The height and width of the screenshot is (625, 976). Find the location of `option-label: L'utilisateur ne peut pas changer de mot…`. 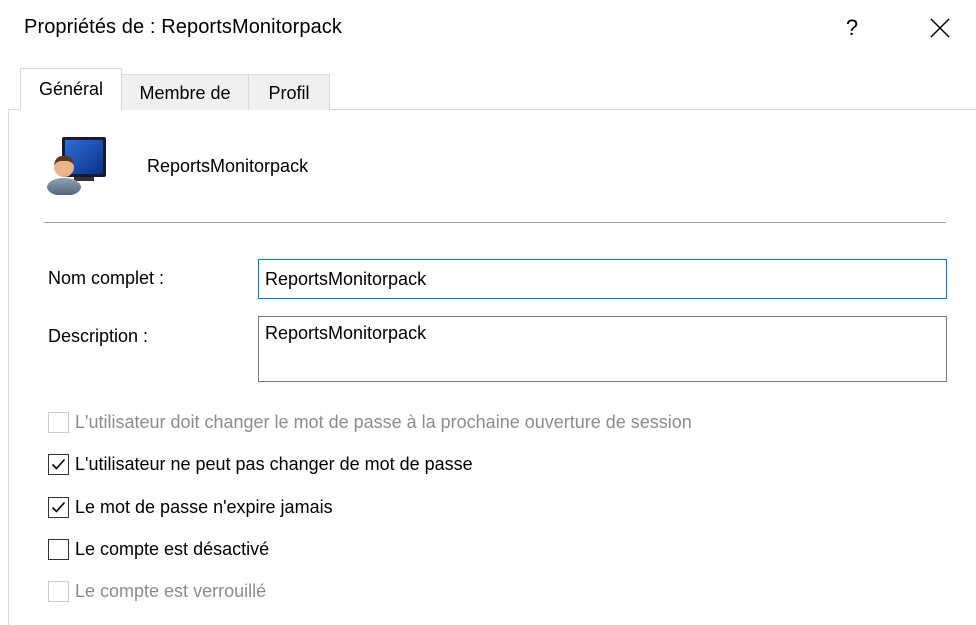

option-label: L'utilisateur ne peut pas changer de mot… is located at coordinates (274, 463).